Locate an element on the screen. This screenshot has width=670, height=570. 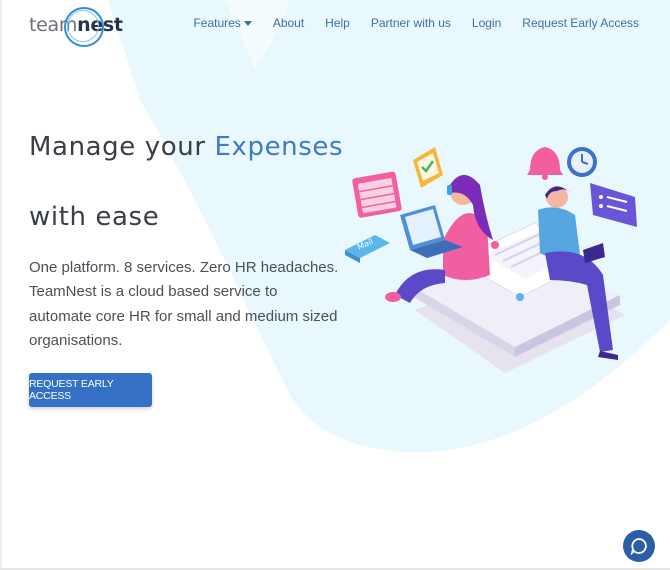
nav-login: Login is located at coordinates (486, 23).